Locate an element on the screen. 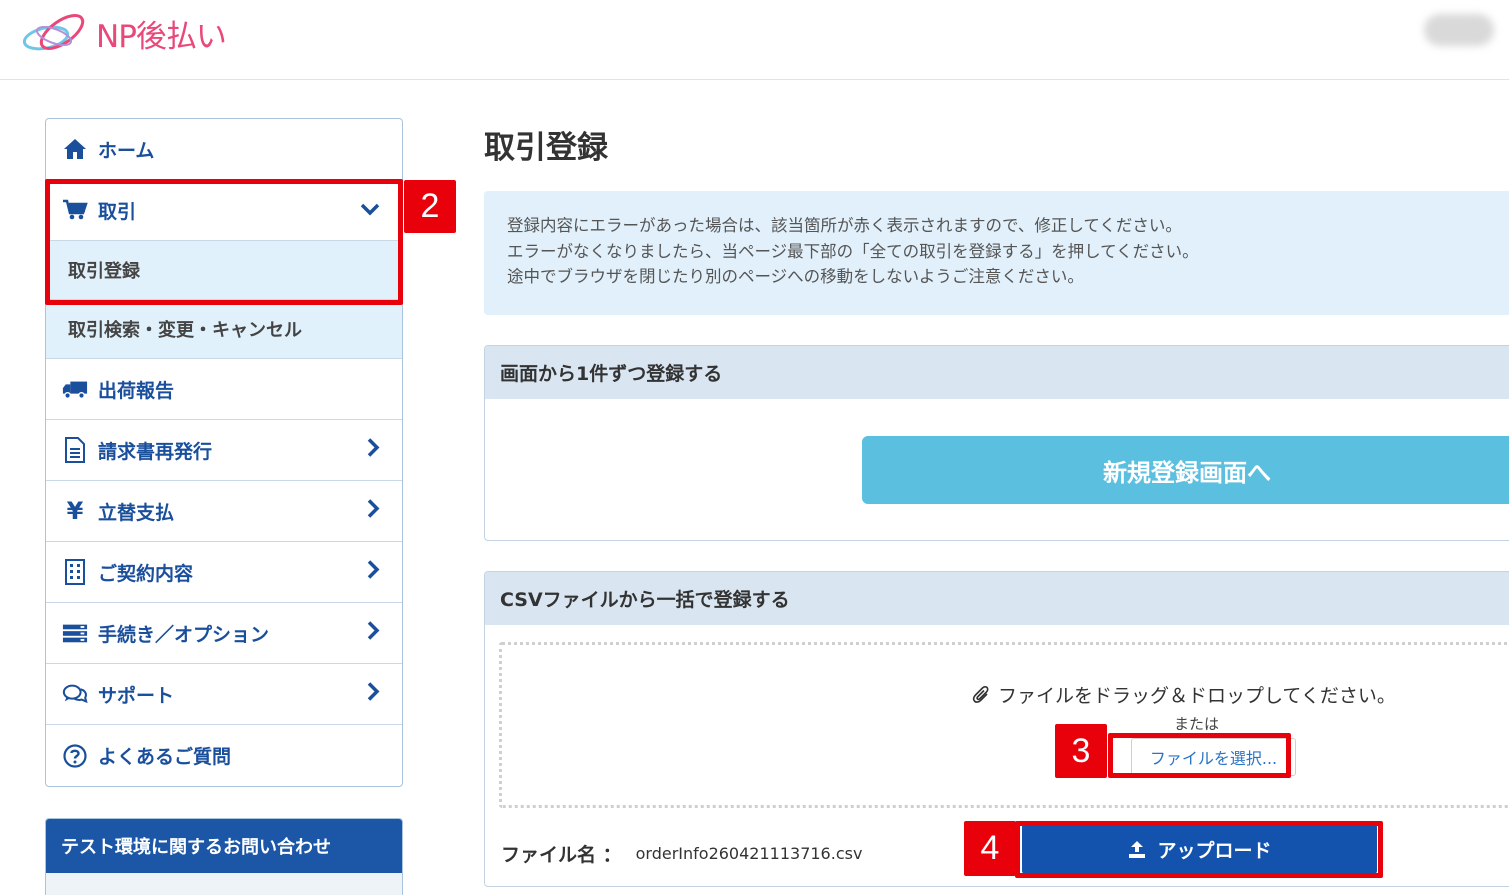 The image size is (1509, 895). dropzone-text: ファイルをドラッグ＆ドロップしてください。 is located at coordinates (1184, 694).